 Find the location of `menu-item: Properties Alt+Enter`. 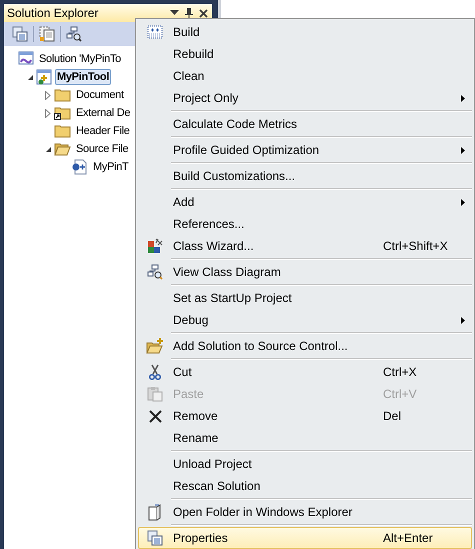

menu-item: Properties Alt+Enter is located at coordinates (305, 538).